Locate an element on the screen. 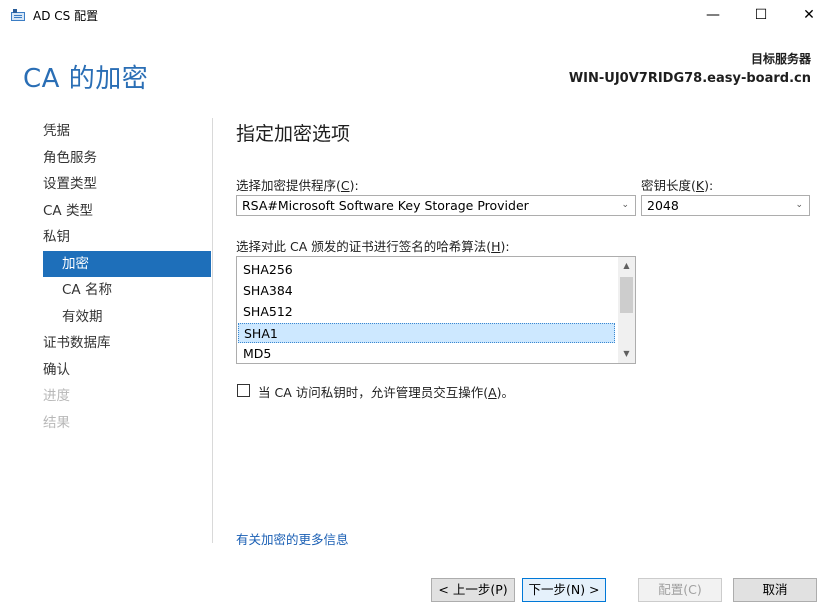 The width and height of the screenshot is (831, 602). section-title: 指定加密选项 is located at coordinates (293, 134).